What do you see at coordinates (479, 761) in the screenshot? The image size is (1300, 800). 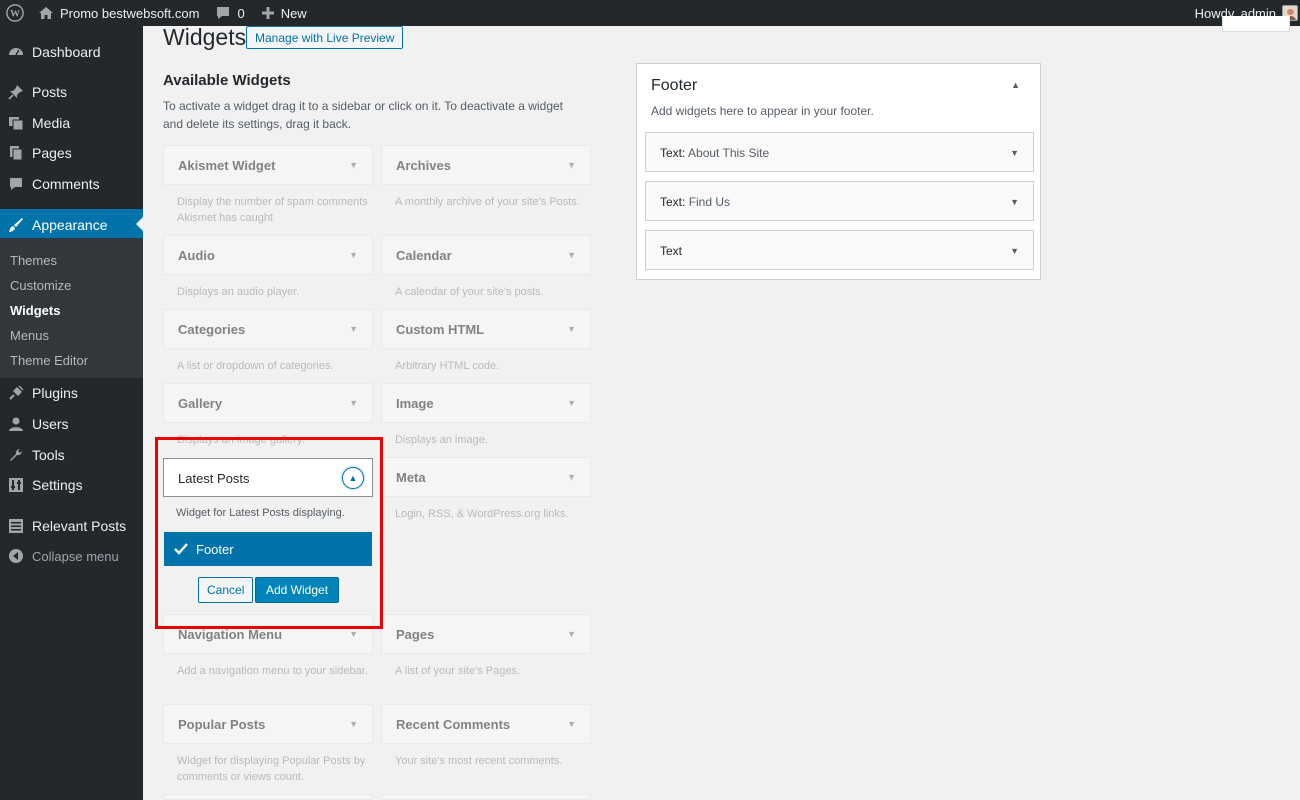 I see `widget-description: Your site's most recent comments.` at bounding box center [479, 761].